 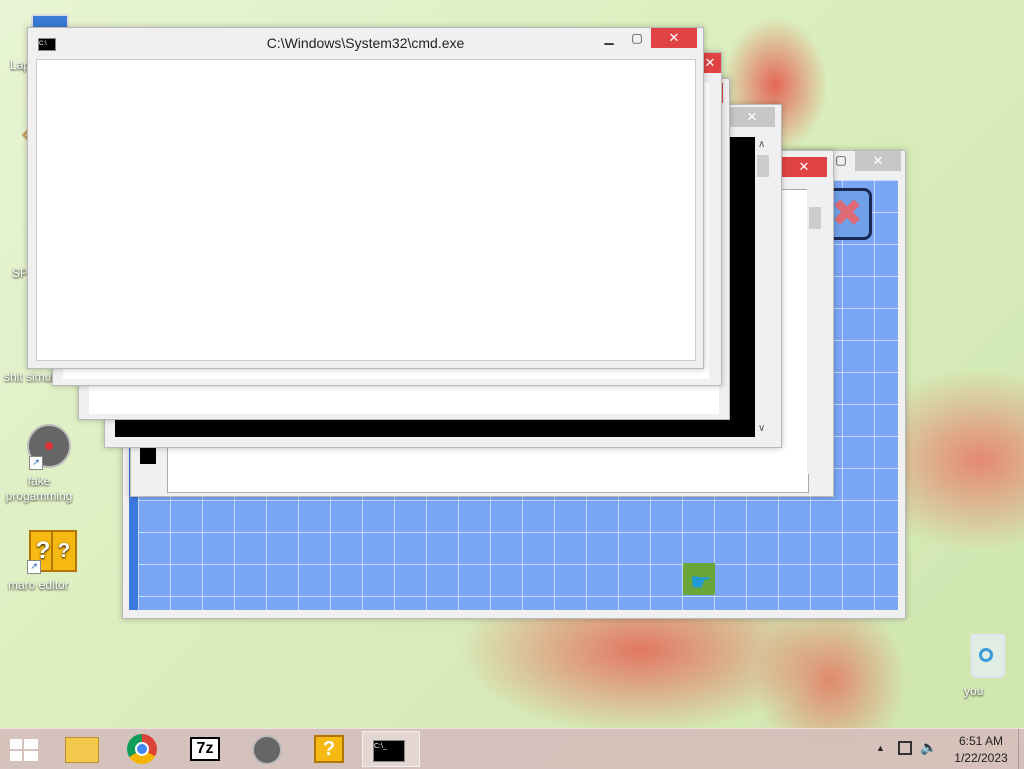 What do you see at coordinates (981, 741) in the screenshot?
I see `clock-time: 6:51 AM` at bounding box center [981, 741].